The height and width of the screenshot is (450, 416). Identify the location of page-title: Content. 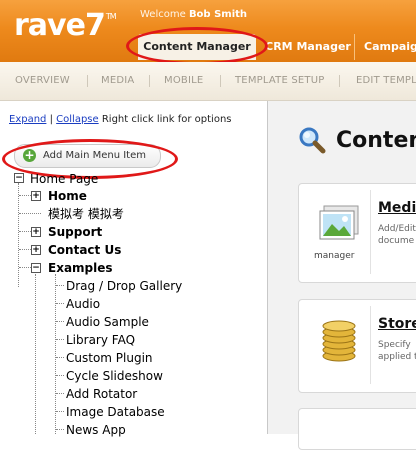
(376, 140).